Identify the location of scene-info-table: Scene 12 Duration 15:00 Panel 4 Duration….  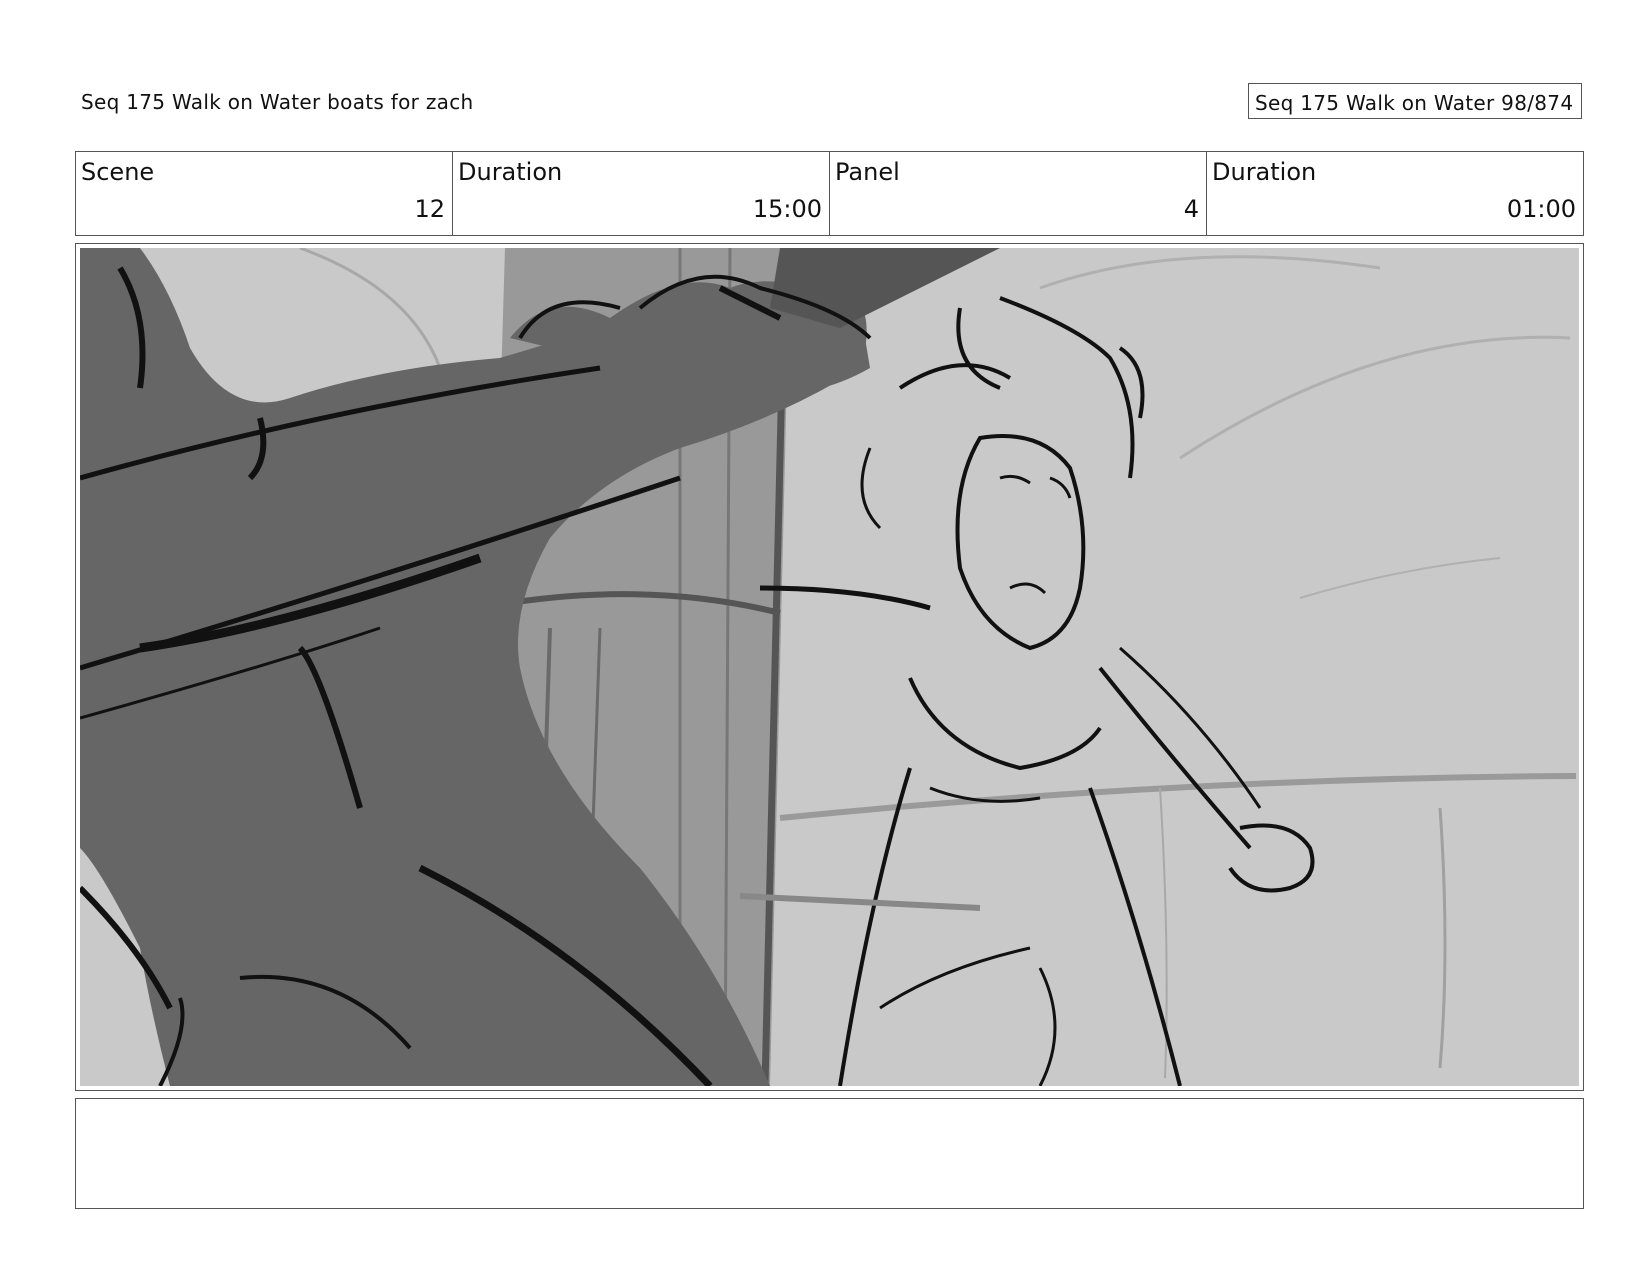
(829, 193).